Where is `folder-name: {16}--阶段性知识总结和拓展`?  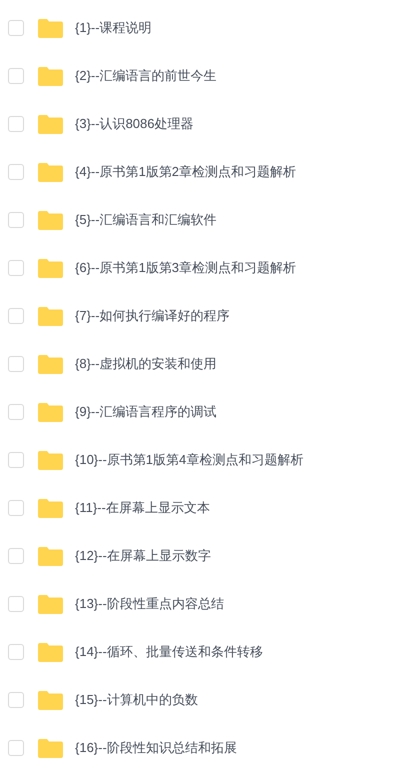
folder-name: {16}--阶段性知识总结和拓展 is located at coordinates (156, 748).